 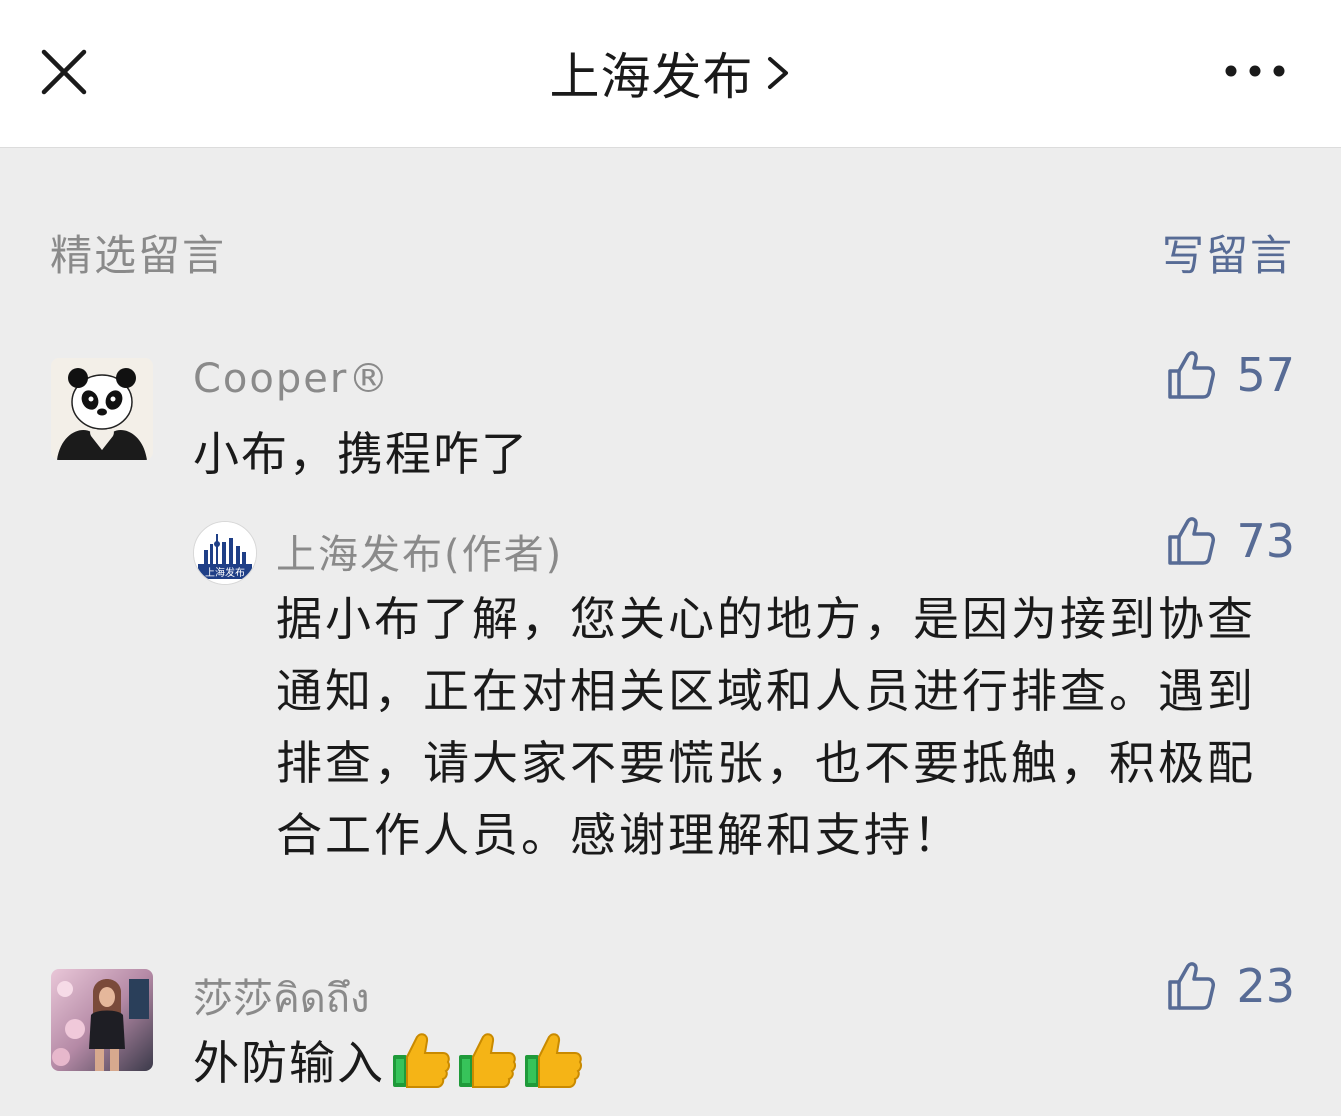 What do you see at coordinates (651, 77) in the screenshot?
I see `page-title: 上海发布` at bounding box center [651, 77].